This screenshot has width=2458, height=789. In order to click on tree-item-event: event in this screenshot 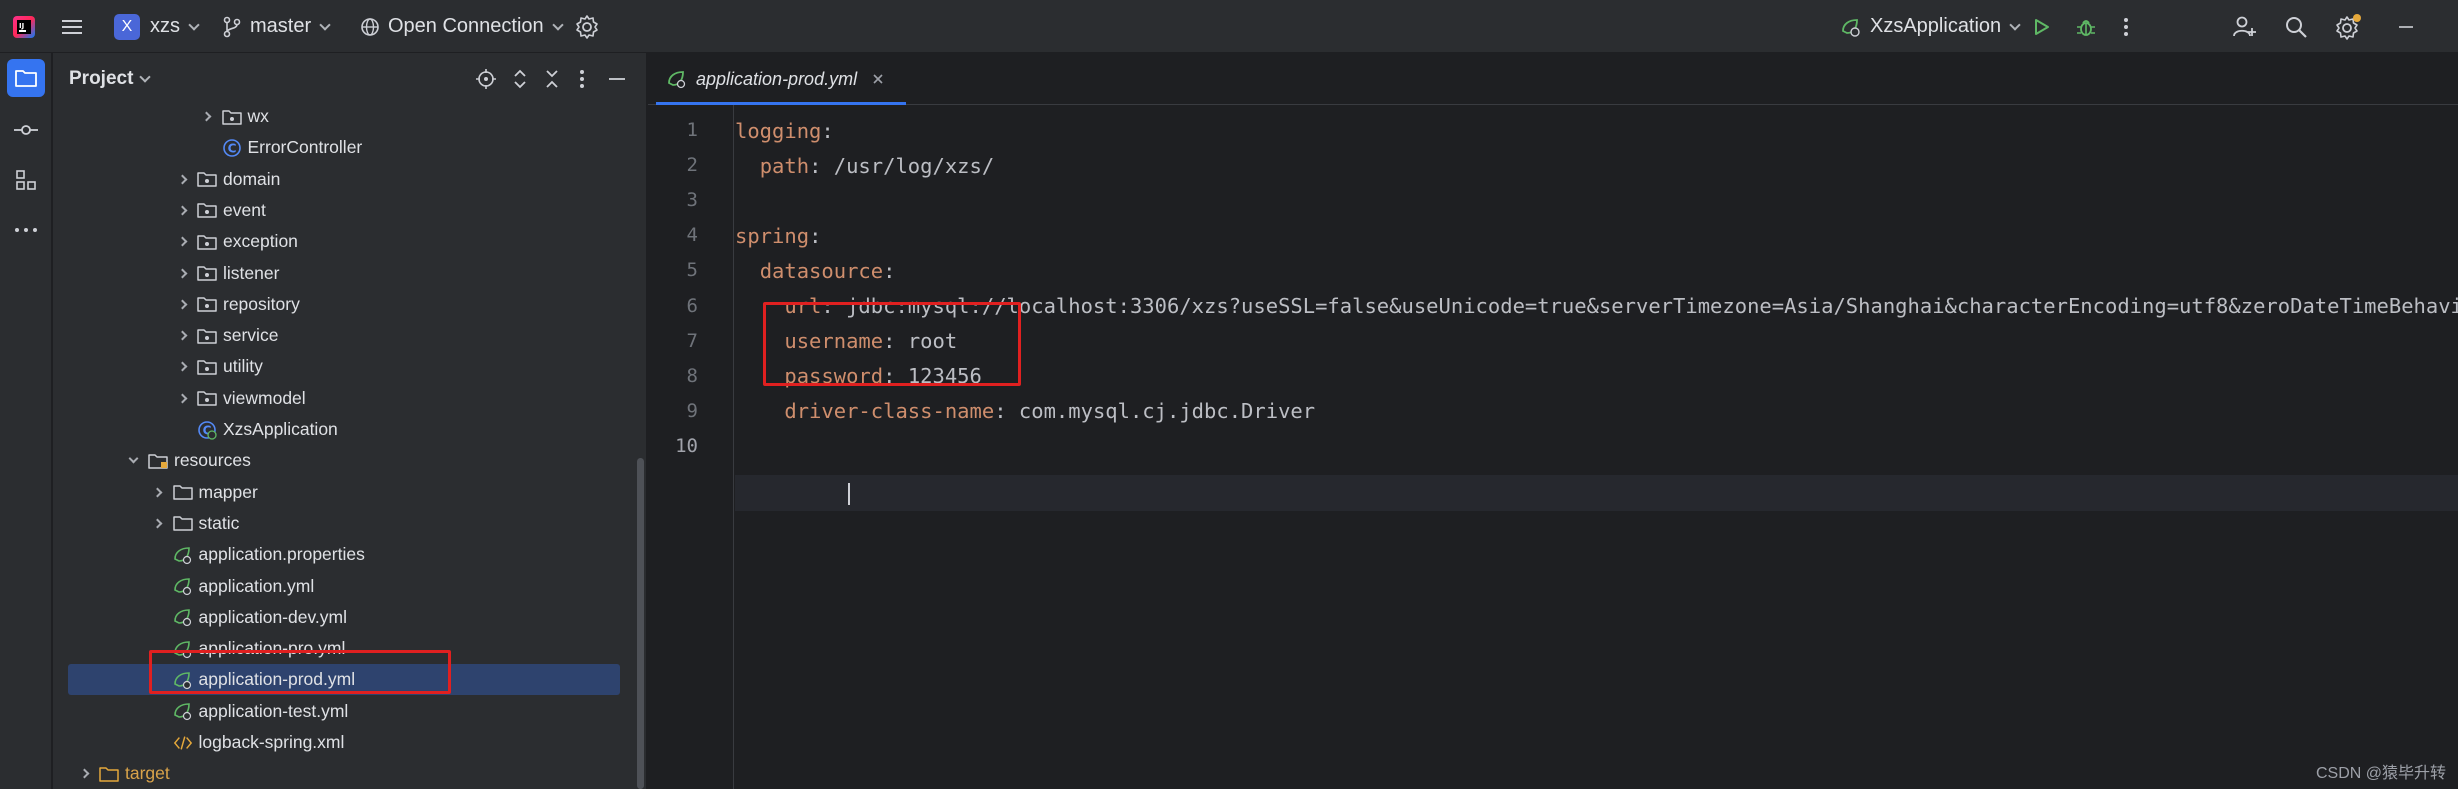, I will do `click(343, 210)`.